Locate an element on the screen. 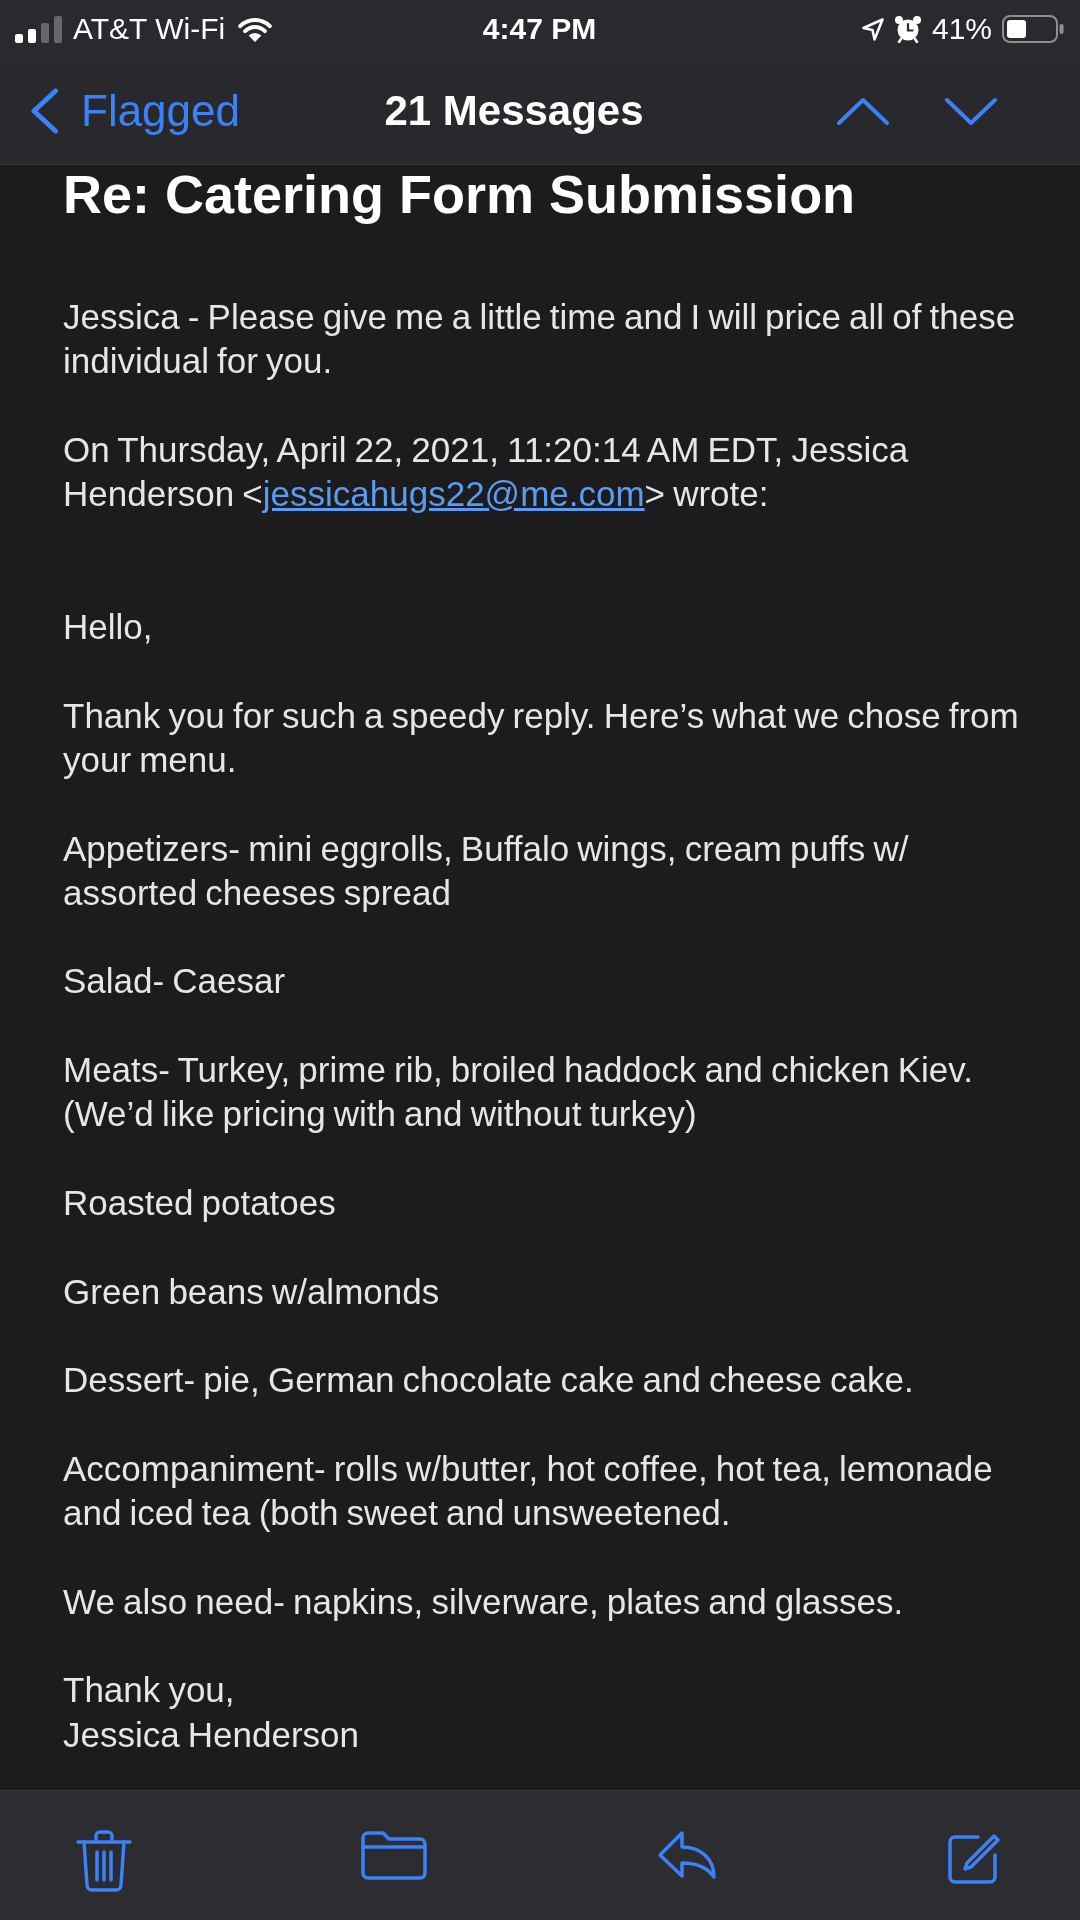 This screenshot has height=1920, width=1080. clock-time: 4:47 PM is located at coordinates (539, 29).